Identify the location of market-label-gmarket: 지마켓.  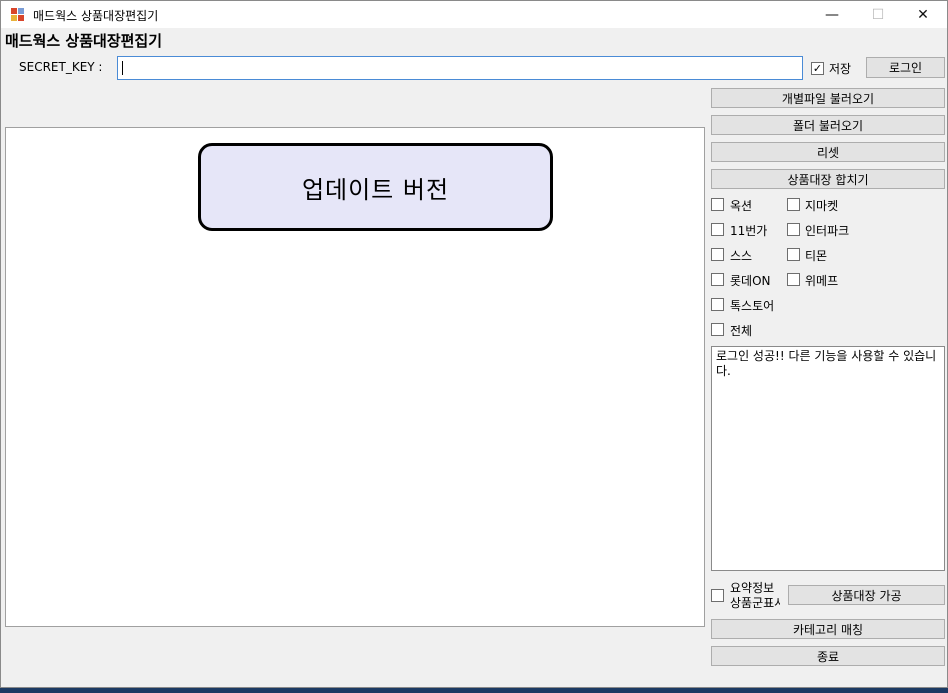
(822, 206).